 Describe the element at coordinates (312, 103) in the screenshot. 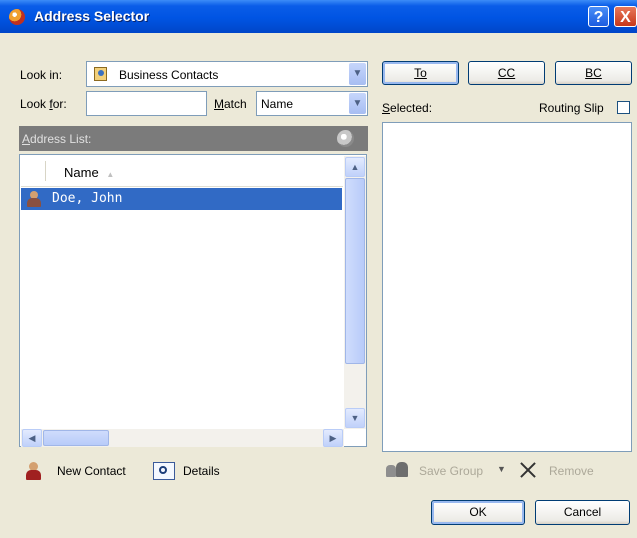

I see `match-combo: Name ▼` at that location.